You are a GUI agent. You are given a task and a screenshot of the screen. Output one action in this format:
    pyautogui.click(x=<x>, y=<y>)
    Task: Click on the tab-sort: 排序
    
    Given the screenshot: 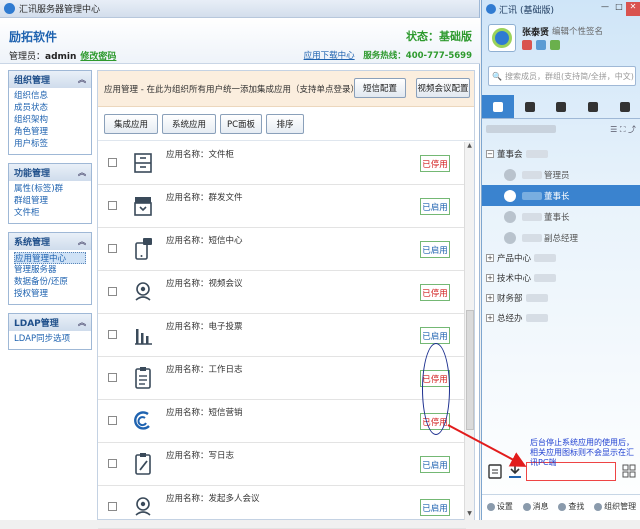 What is the action you would take?
    pyautogui.click(x=285, y=124)
    